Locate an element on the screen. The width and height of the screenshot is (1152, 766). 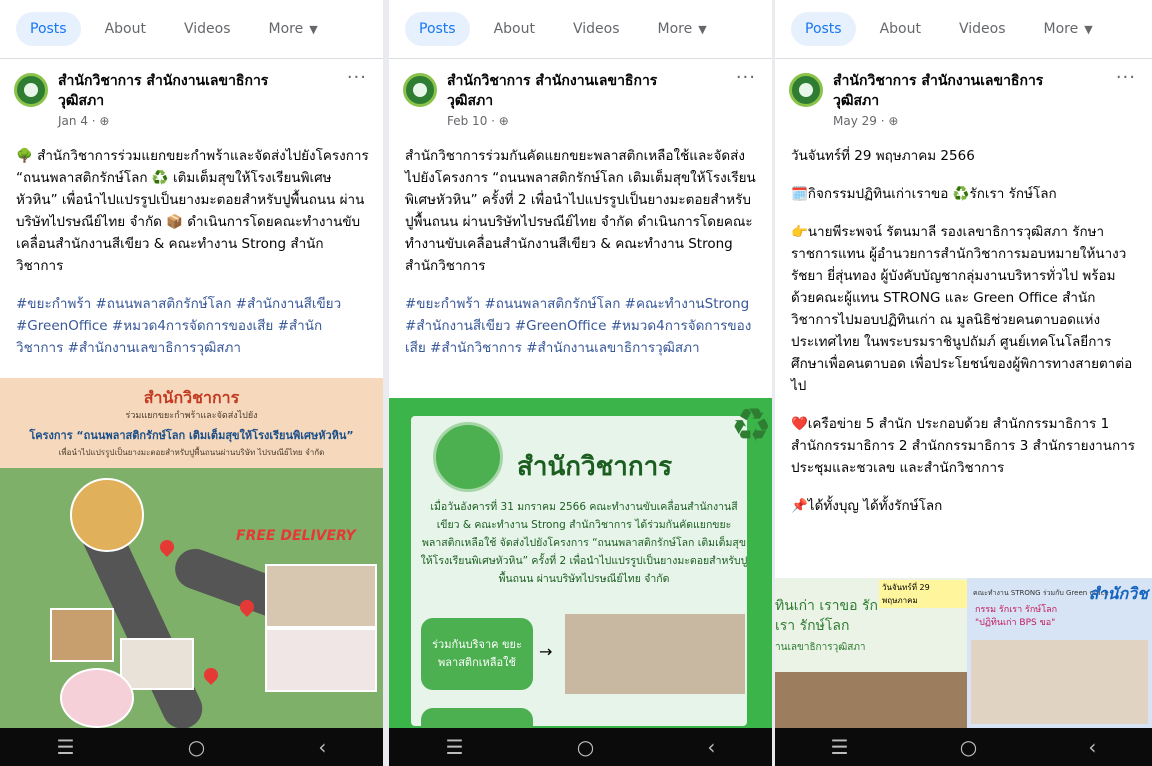
image-left-small: านเลขาธิการวุฒิสภา is located at coordinates (820, 647).